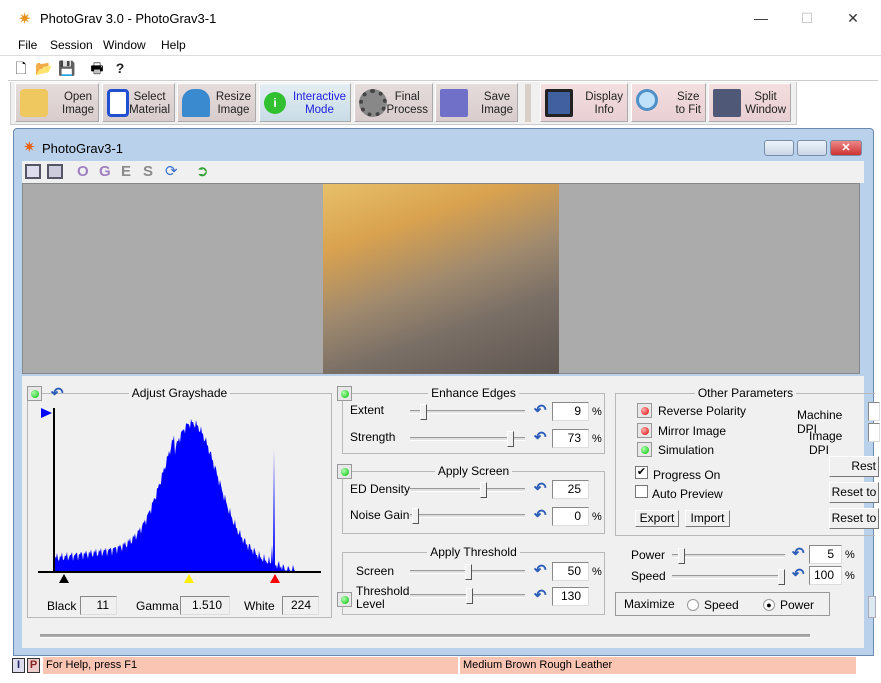  What do you see at coordinates (658, 665) in the screenshot?
I see `status-material: Medium Brown Rough Leather` at bounding box center [658, 665].